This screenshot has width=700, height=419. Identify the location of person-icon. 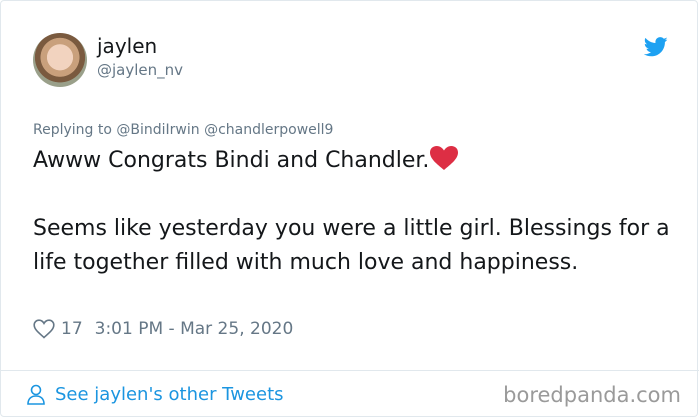
(36, 394).